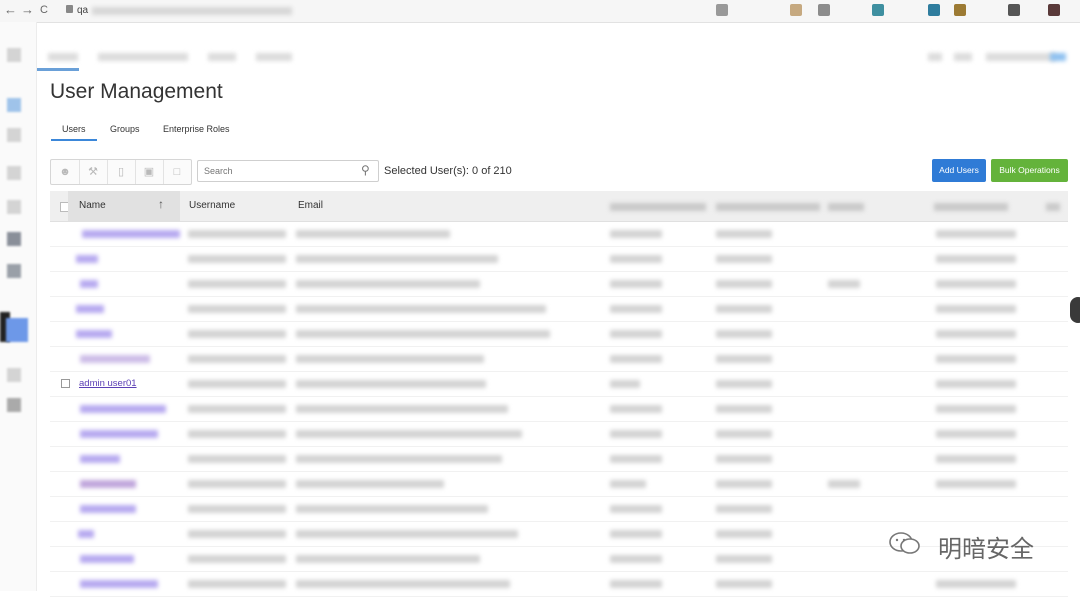 The width and height of the screenshot is (1080, 597). I want to click on left-rail, so click(18, 306).